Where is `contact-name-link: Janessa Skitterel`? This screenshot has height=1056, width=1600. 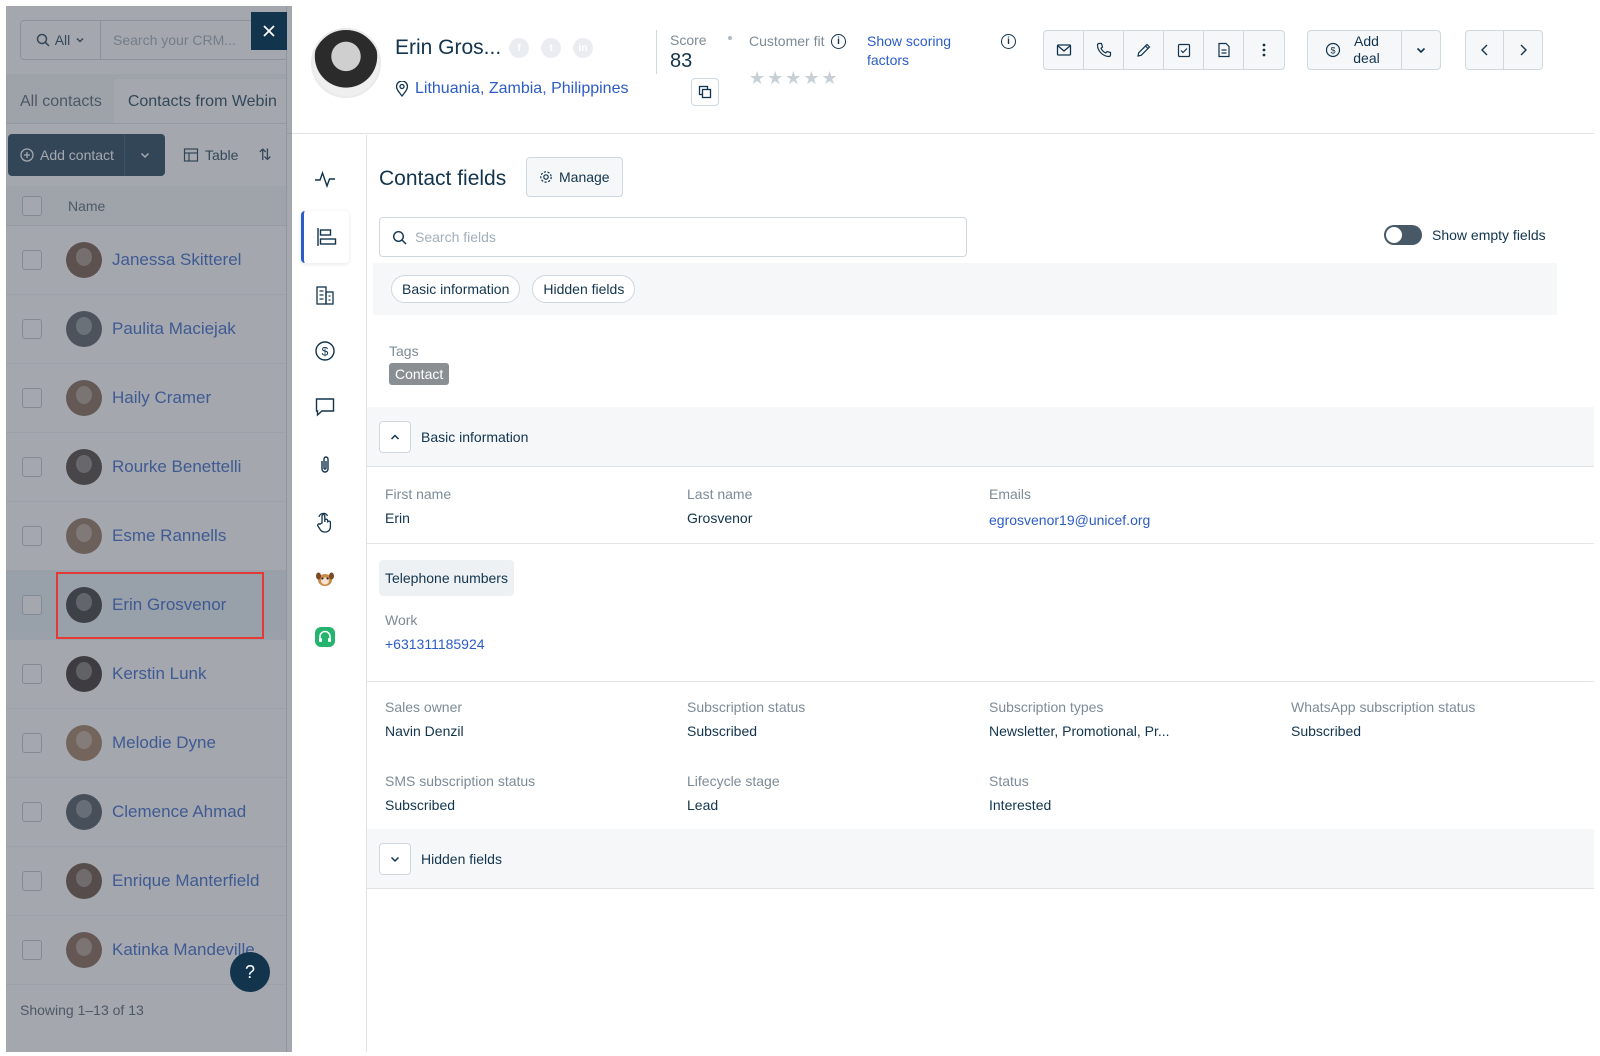 contact-name-link: Janessa Skitterel is located at coordinates (176, 260).